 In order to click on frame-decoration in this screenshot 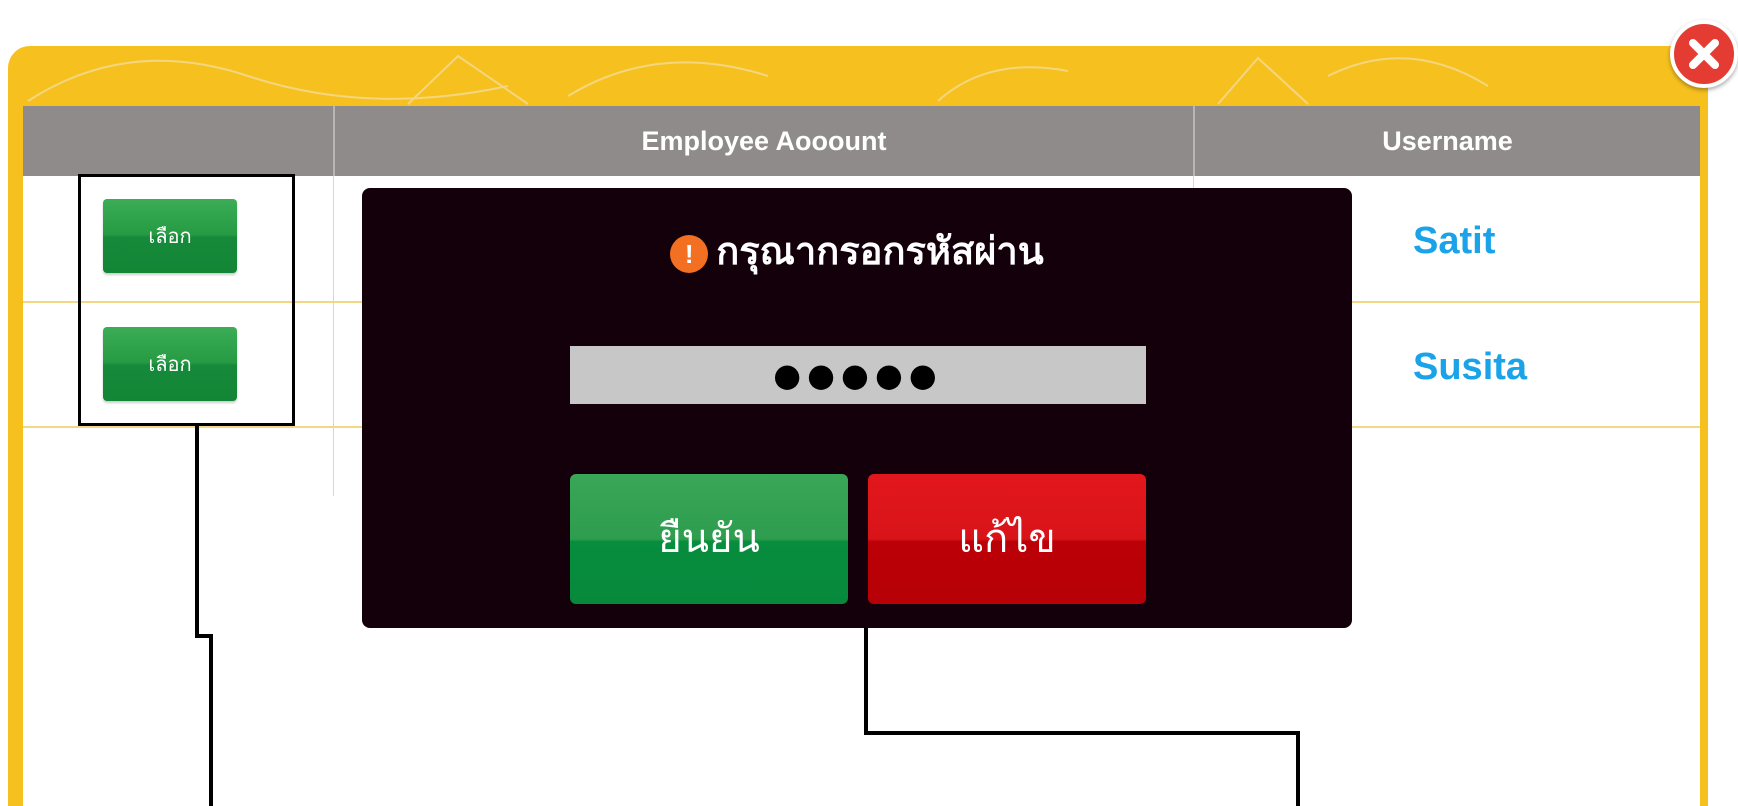, I will do `click(758, 79)`.